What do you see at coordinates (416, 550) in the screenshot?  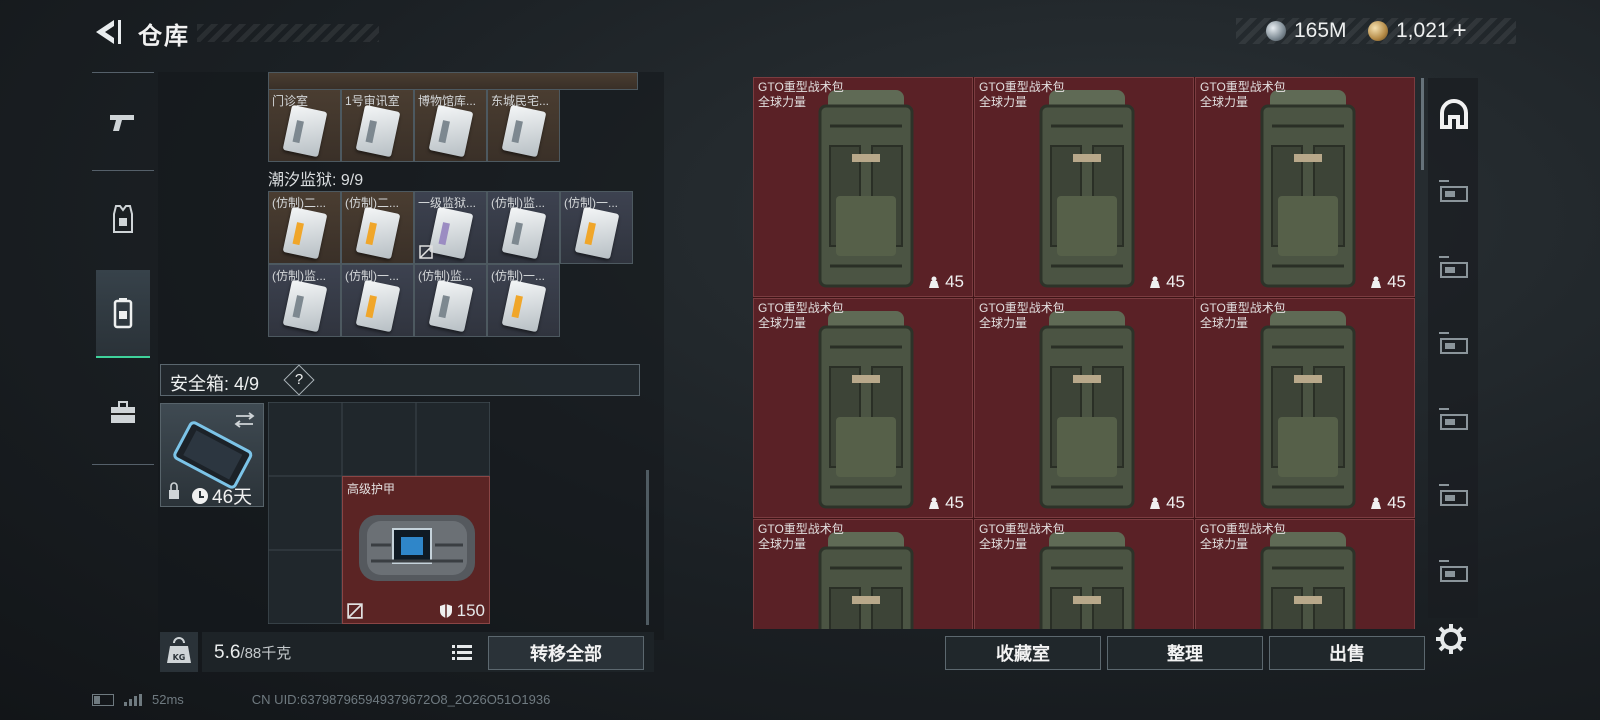 I see `armor-item: 高级护甲 150` at bounding box center [416, 550].